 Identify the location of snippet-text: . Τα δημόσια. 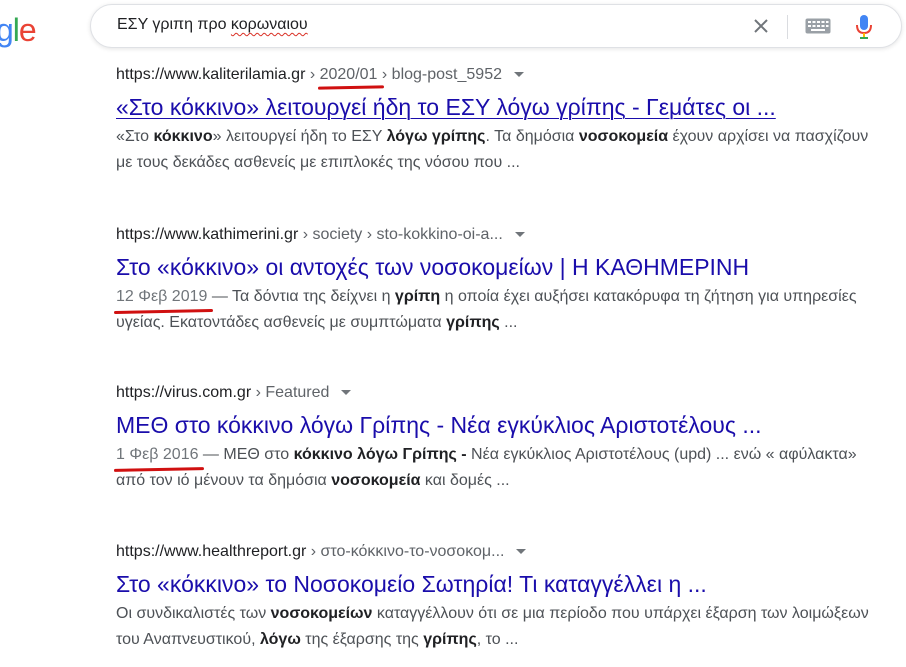
(532, 136).